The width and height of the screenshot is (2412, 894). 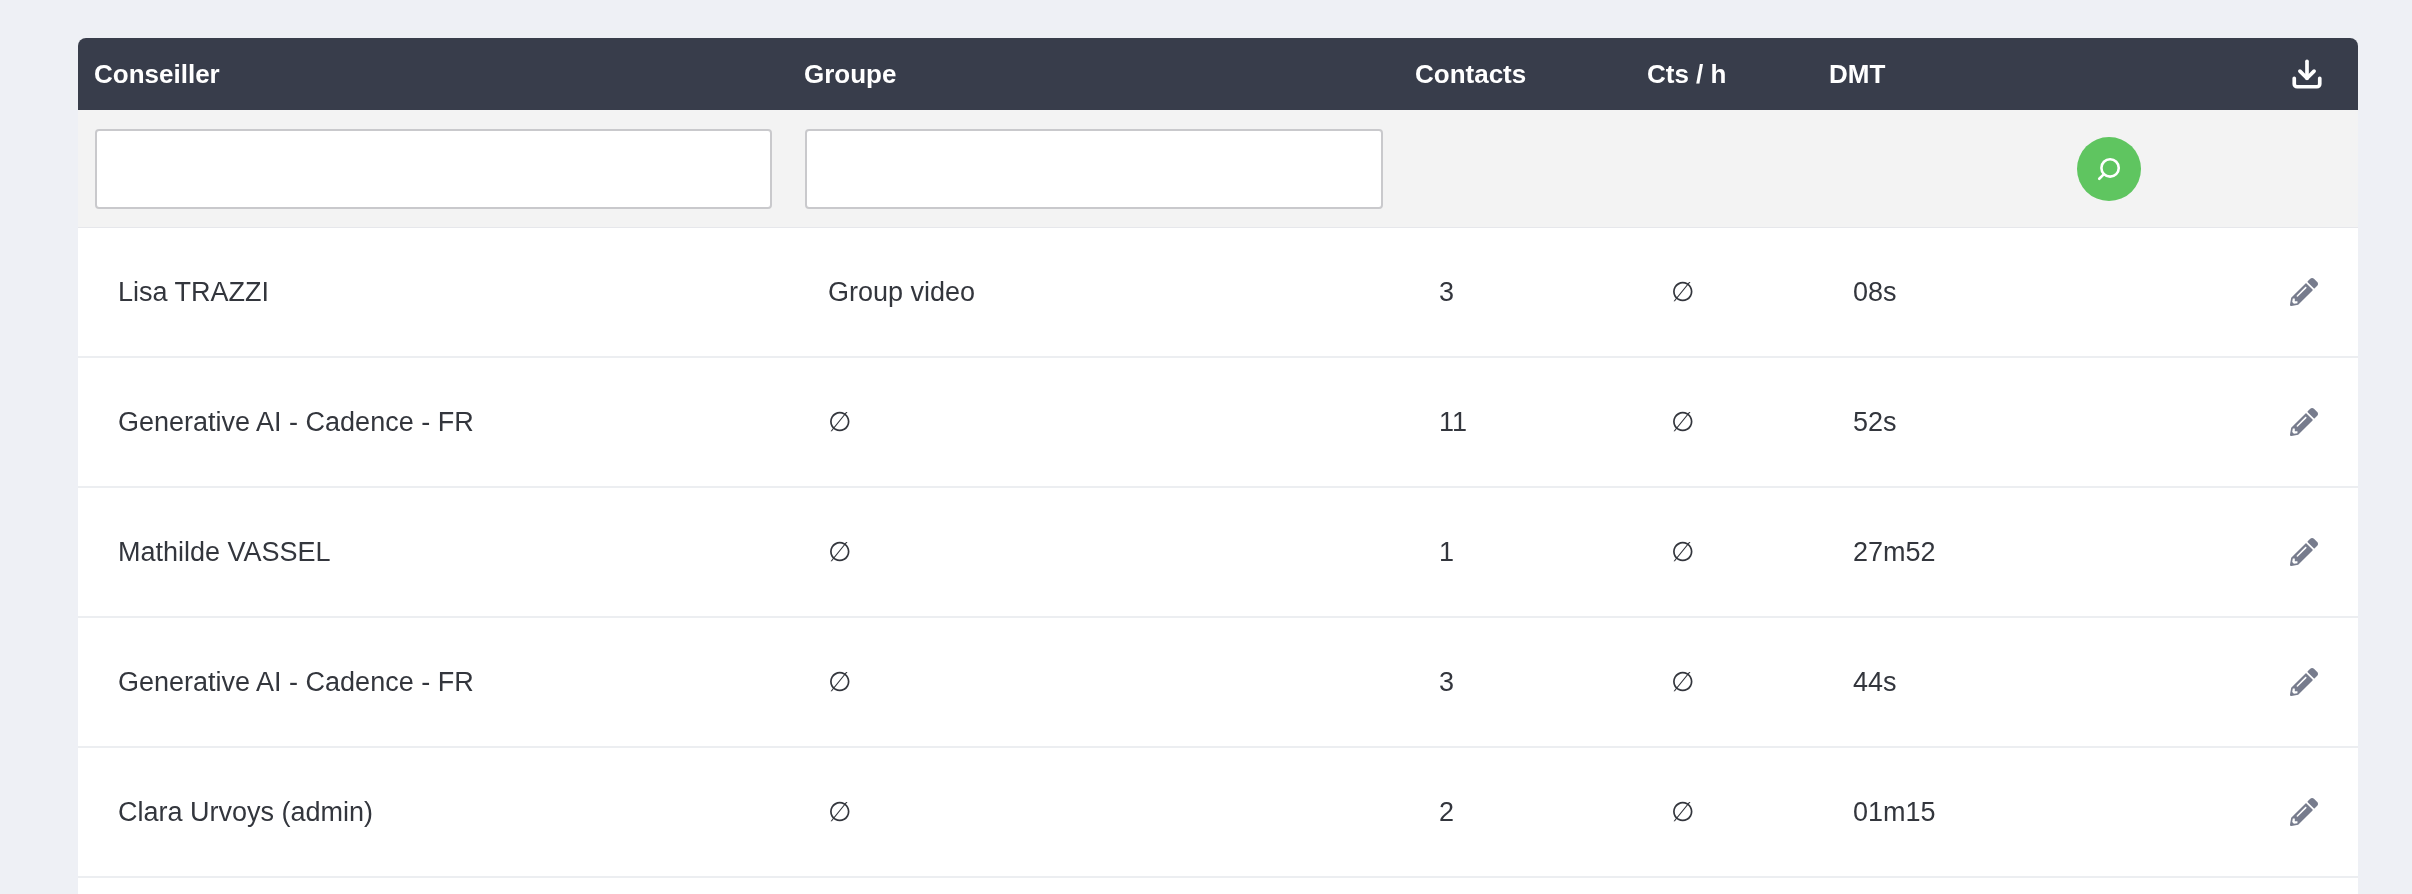 I want to click on column-header: Groupe, so click(x=850, y=74).